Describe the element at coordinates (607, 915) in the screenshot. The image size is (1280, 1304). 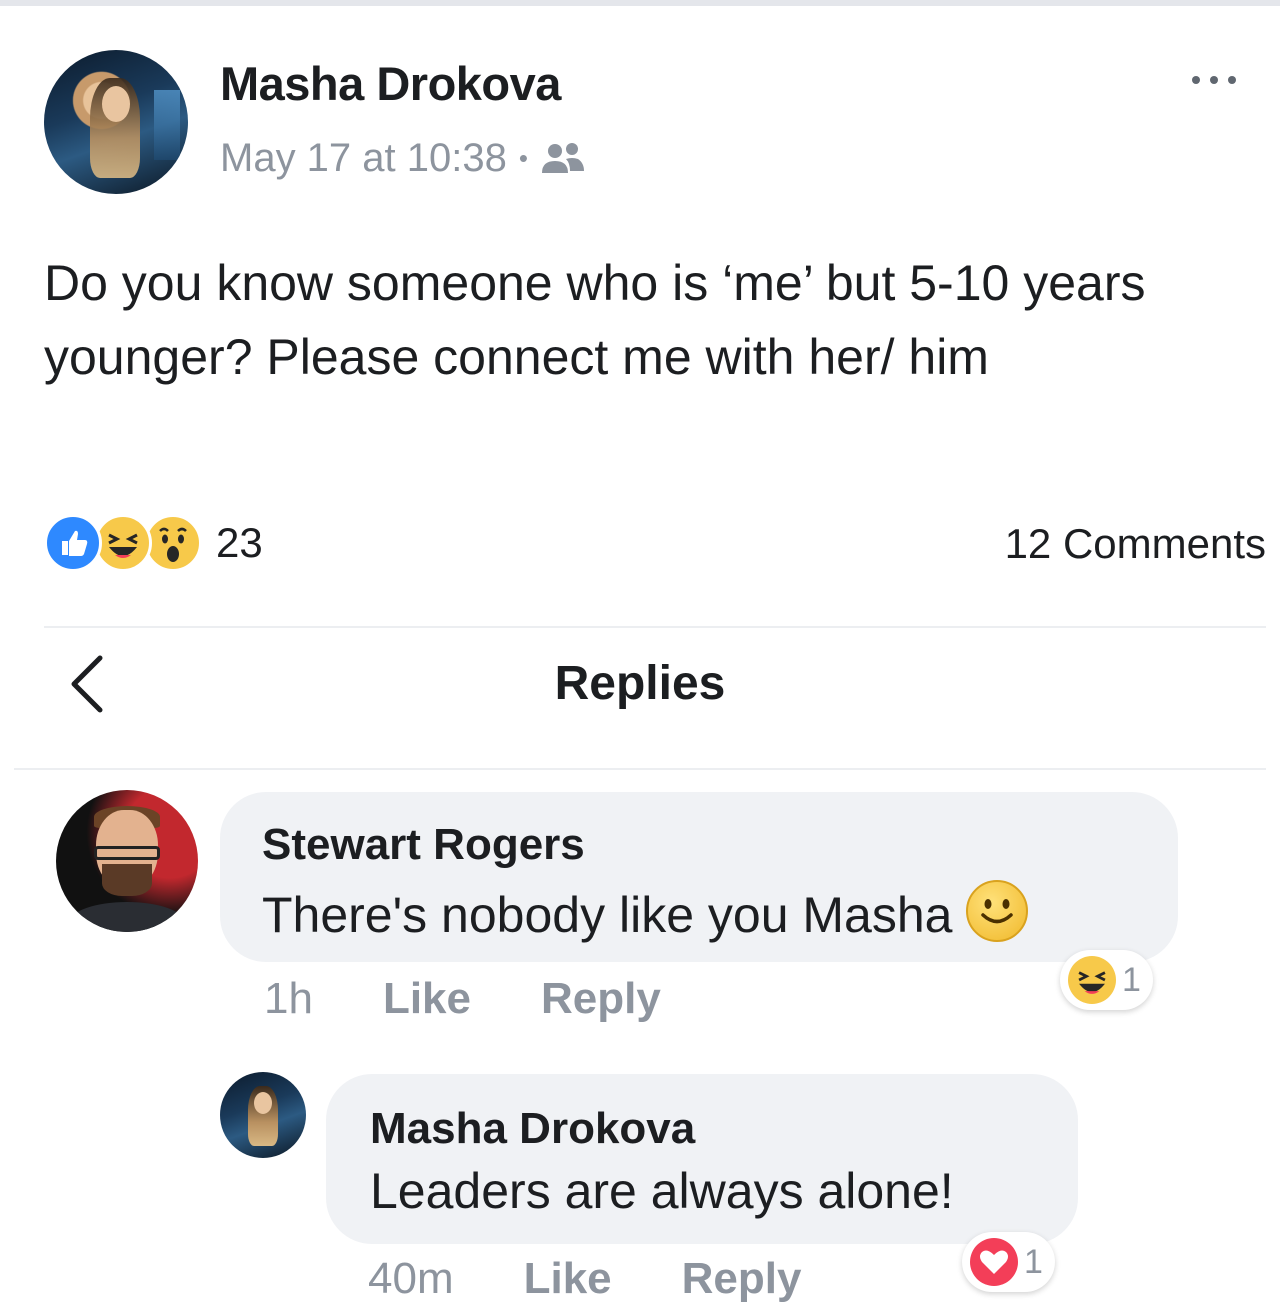
I see `comment-text-content: There's nobody like you Masha` at that location.